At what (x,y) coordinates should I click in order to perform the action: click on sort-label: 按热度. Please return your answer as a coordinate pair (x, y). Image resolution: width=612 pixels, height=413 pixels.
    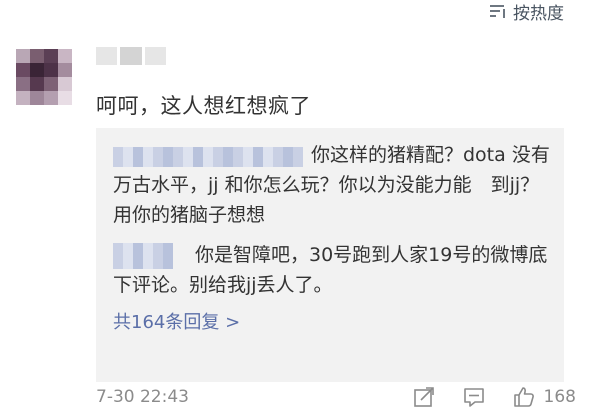
    Looking at the image, I should click on (538, 13).